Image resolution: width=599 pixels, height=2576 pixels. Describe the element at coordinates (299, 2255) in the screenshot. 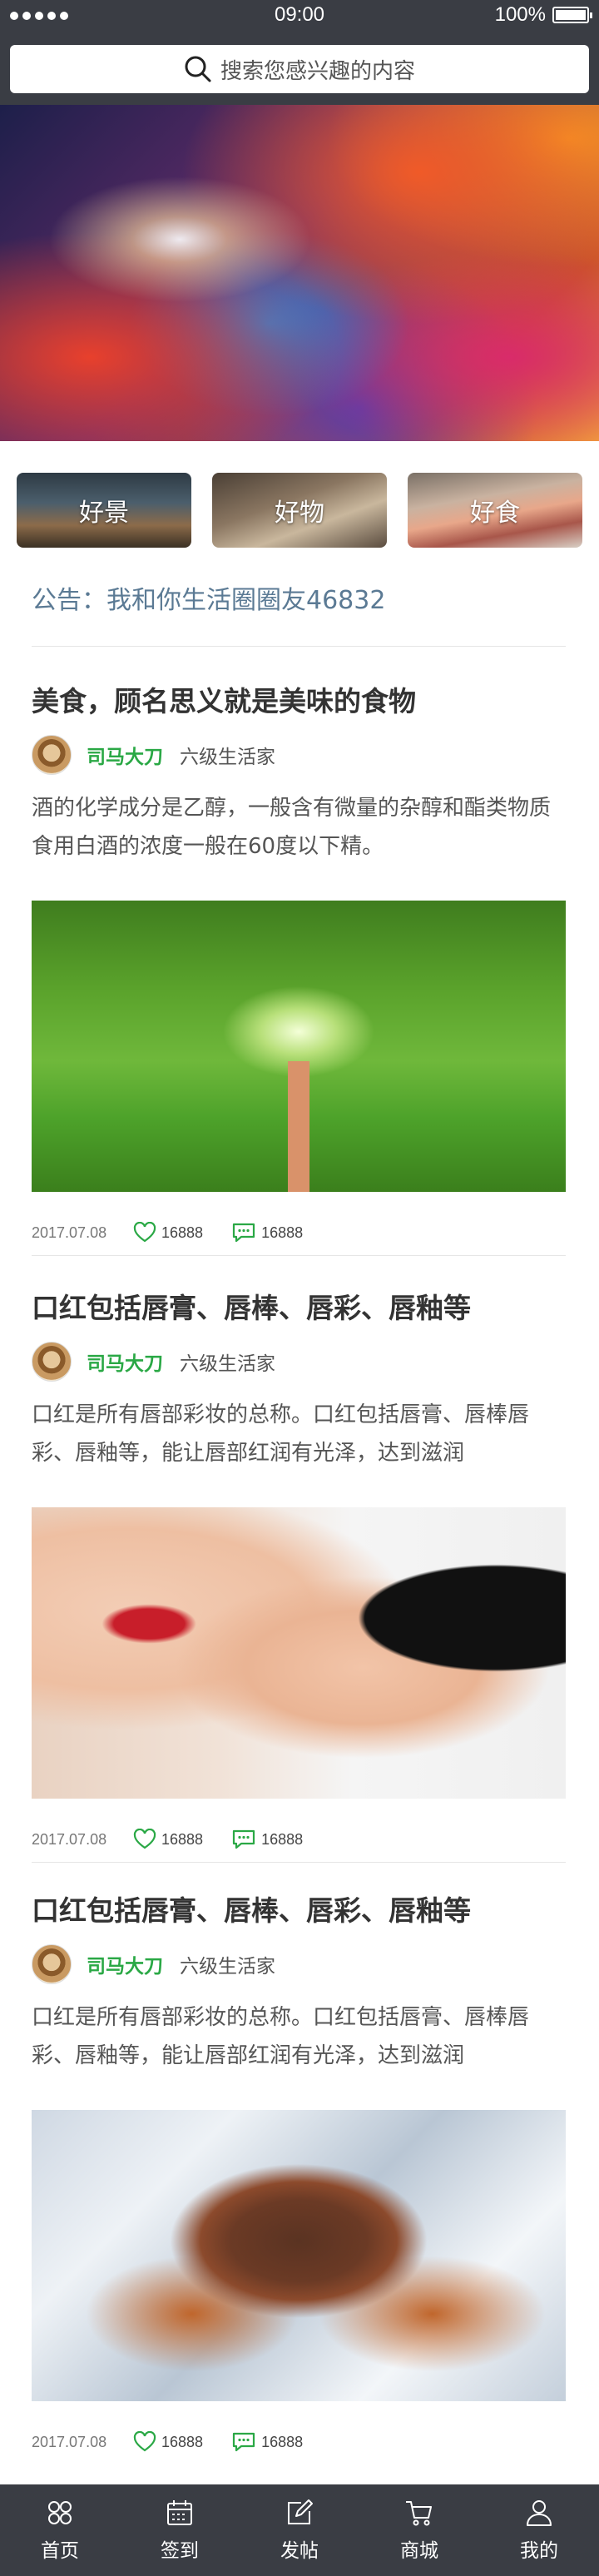

I see `crab-on-ice-photo` at that location.